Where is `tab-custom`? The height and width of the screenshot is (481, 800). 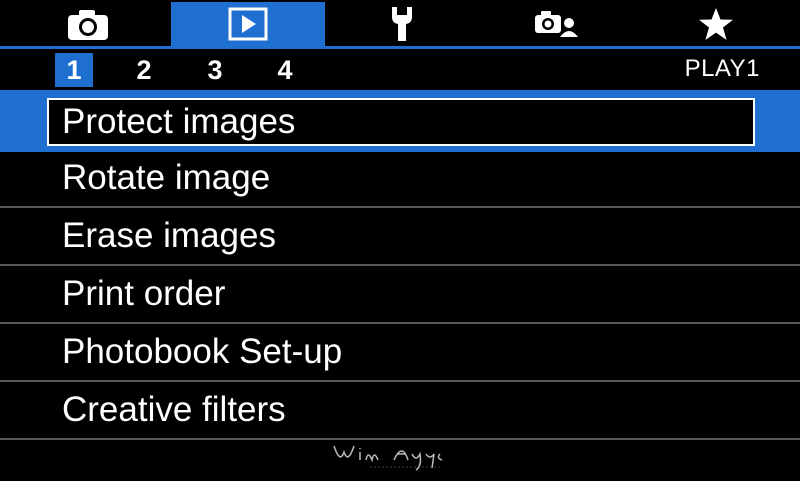
tab-custom is located at coordinates (556, 24).